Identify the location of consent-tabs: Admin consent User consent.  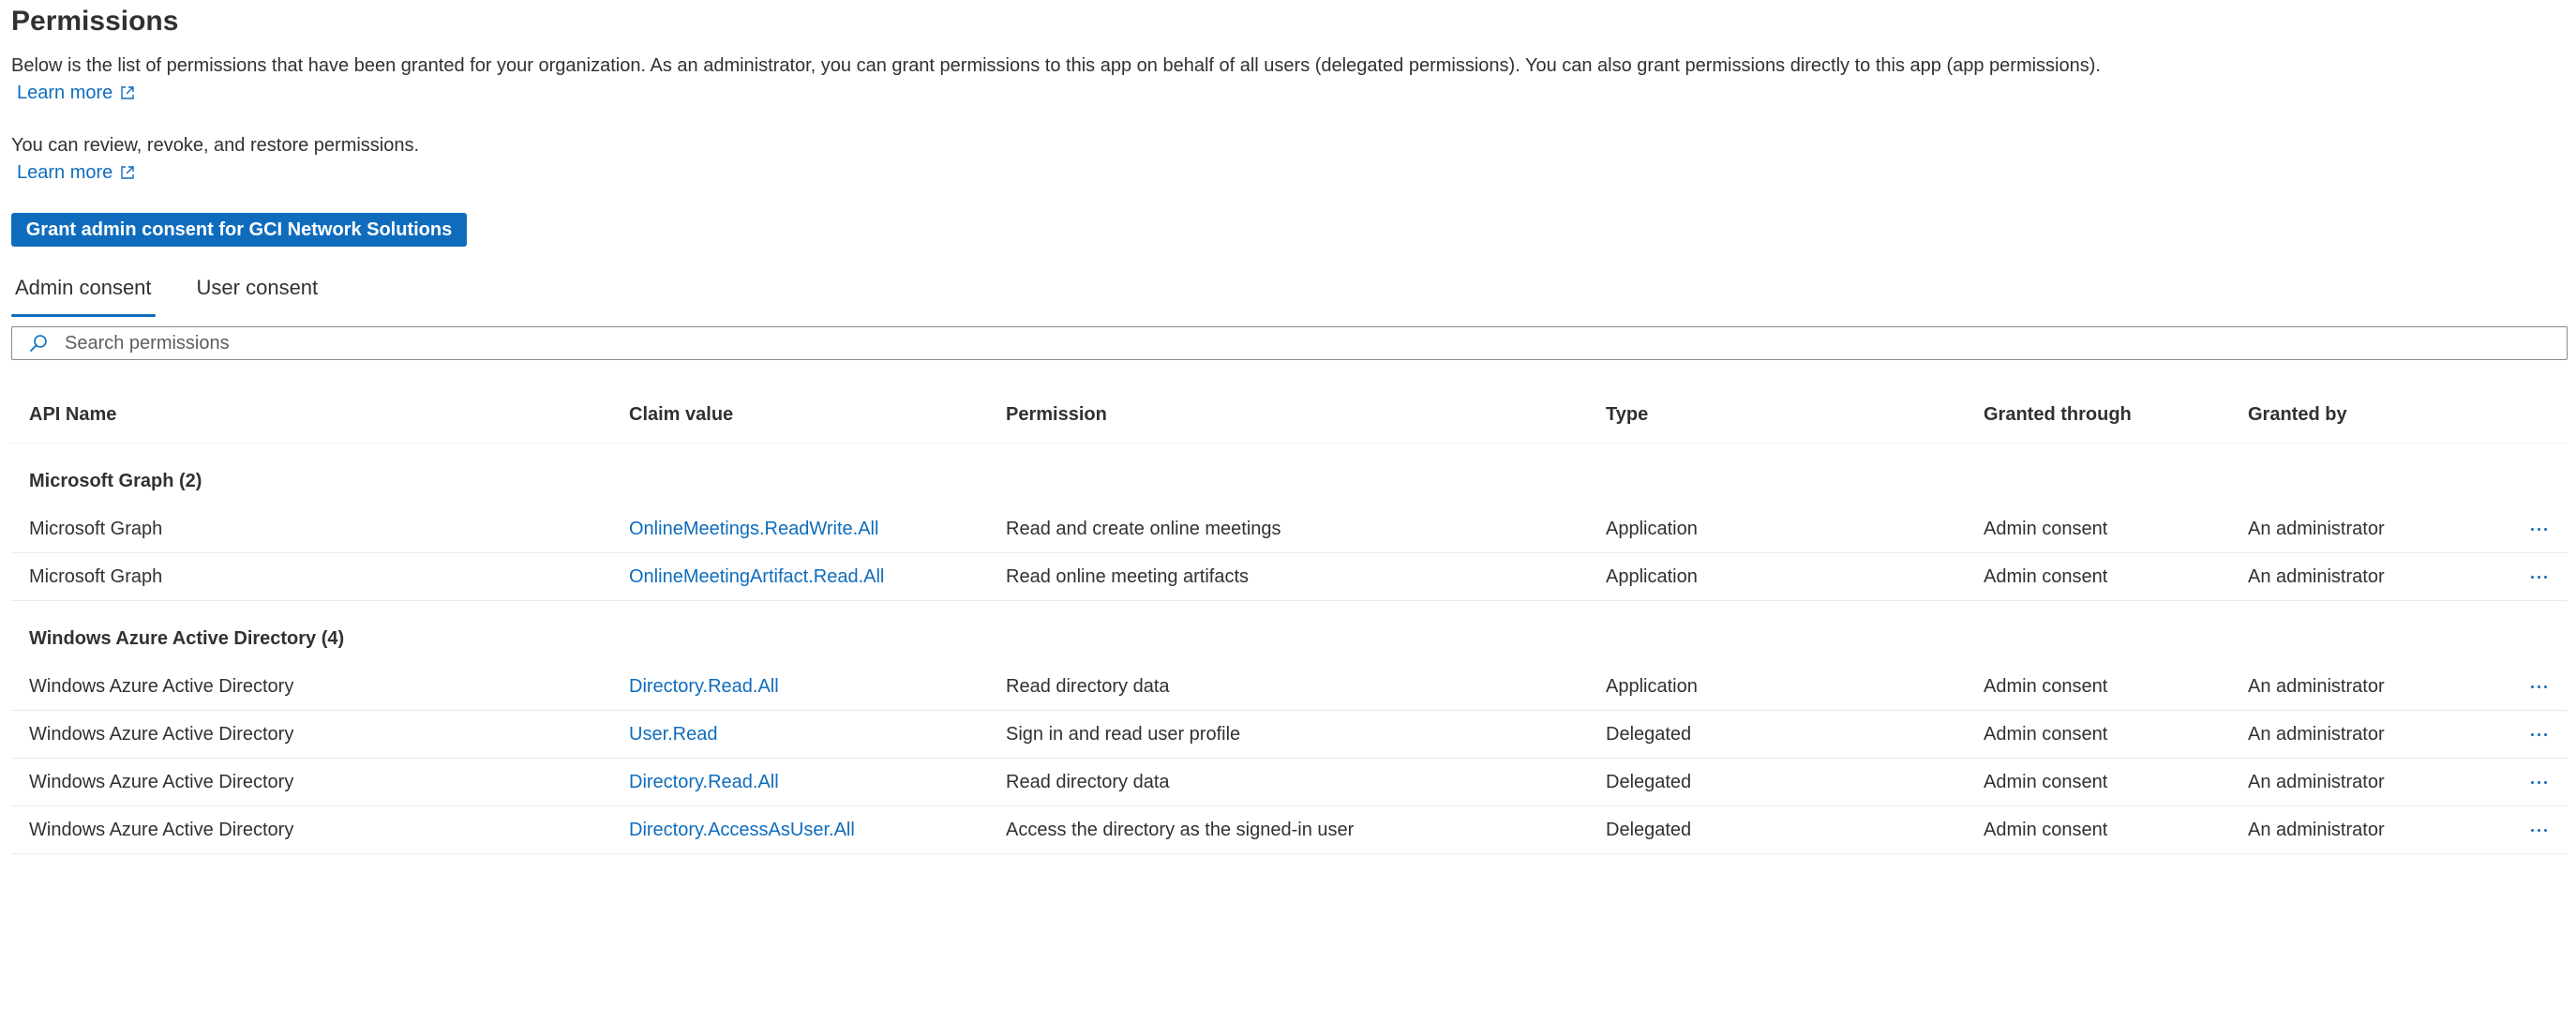
(166, 294).